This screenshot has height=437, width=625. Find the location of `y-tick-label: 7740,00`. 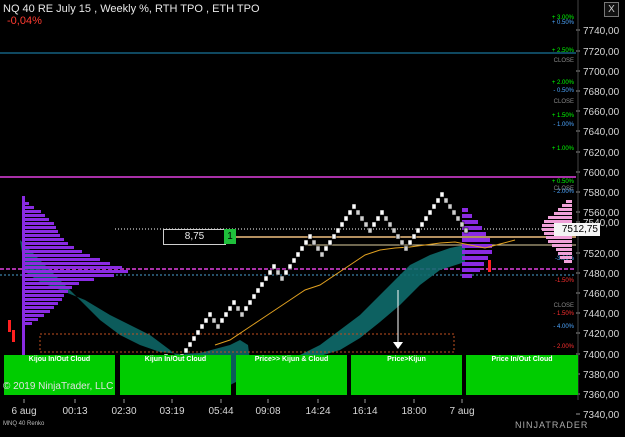

y-tick-label: 7740,00 is located at coordinates (601, 31).